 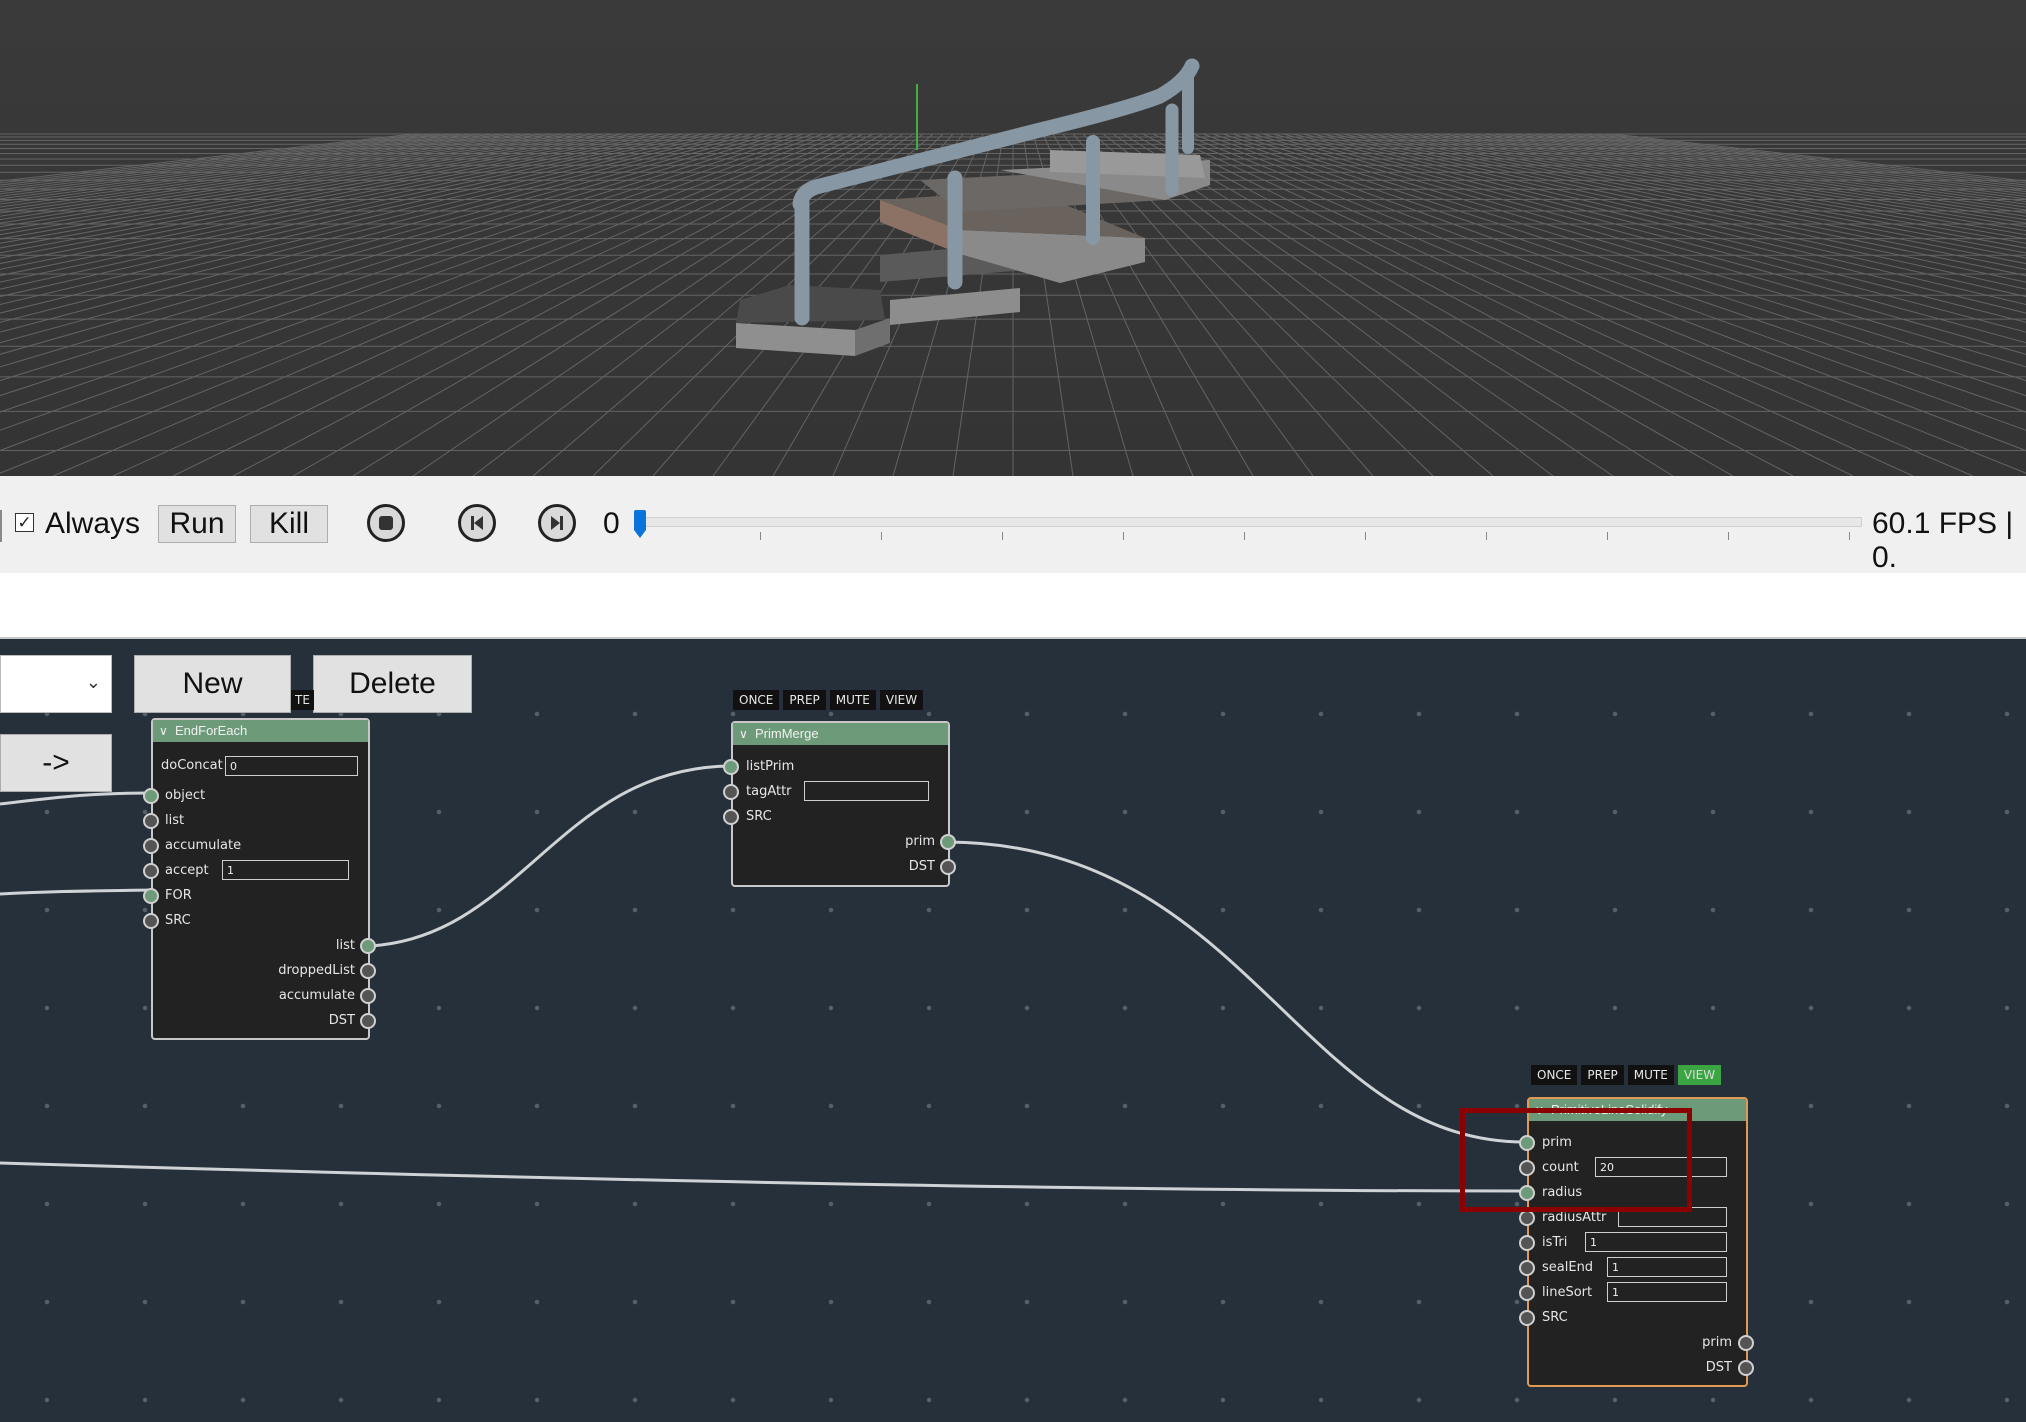 What do you see at coordinates (291, 766) in the screenshot?
I see `doconcat-input: 0` at bounding box center [291, 766].